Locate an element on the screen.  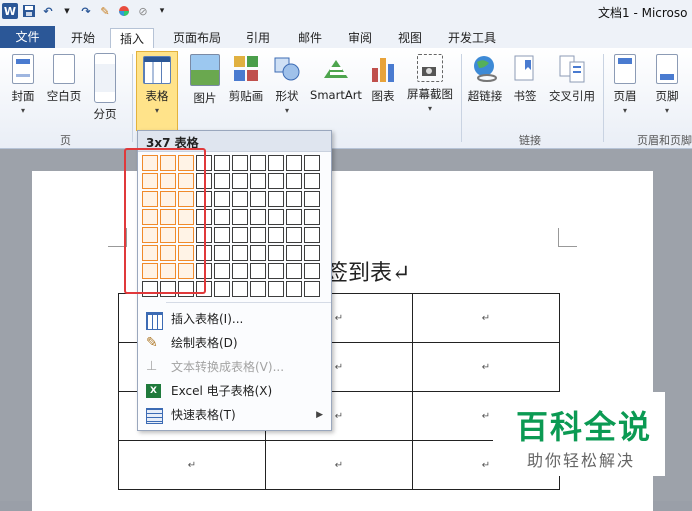
dropdown-caret-icon: ▼ is located at coordinates (67, 11).